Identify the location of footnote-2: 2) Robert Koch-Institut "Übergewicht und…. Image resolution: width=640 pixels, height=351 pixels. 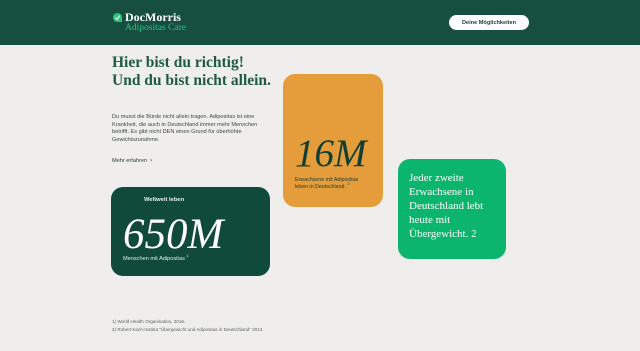
(188, 329).